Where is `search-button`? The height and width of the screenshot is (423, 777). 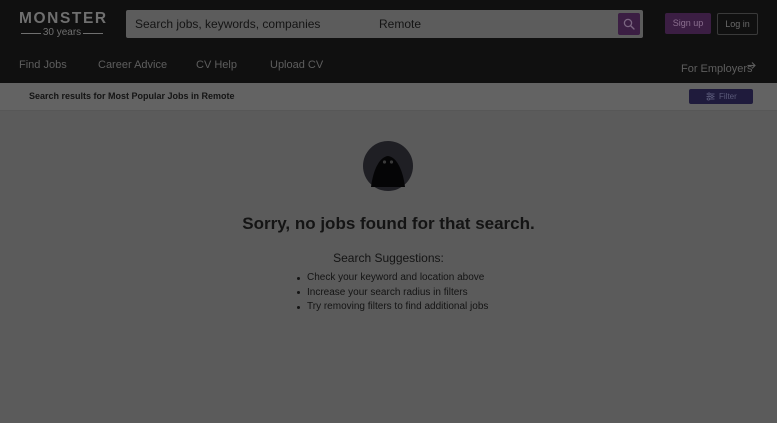 search-button is located at coordinates (629, 24).